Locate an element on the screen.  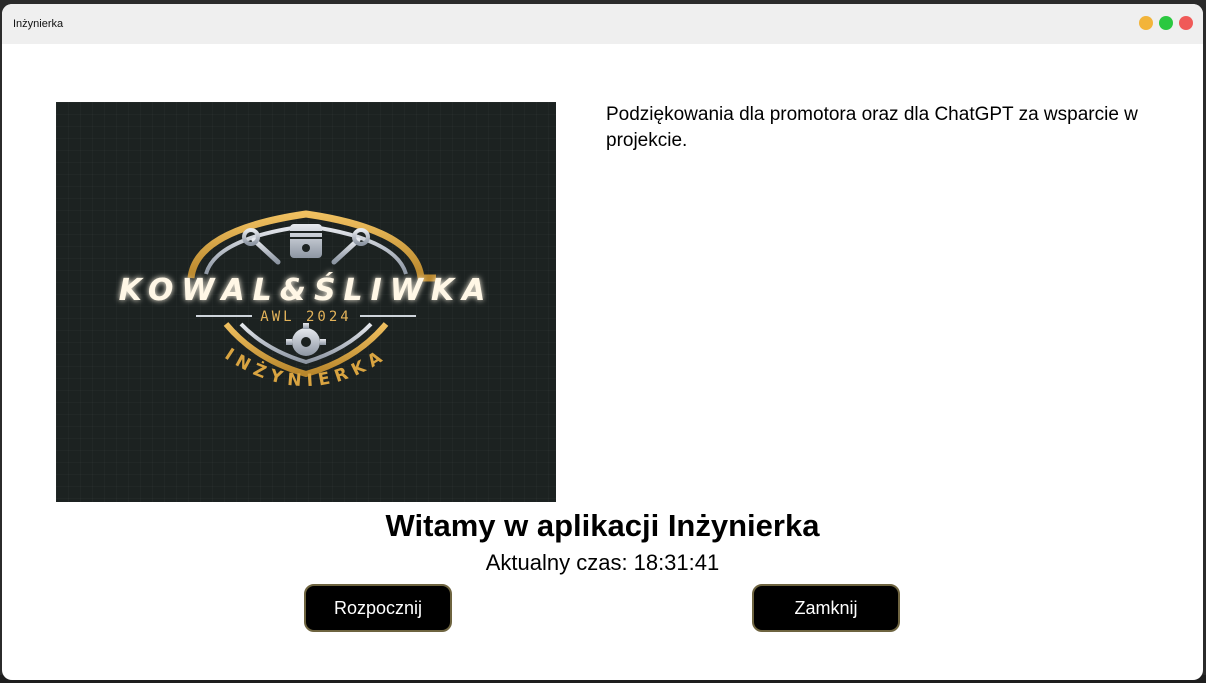
close-button: Zamknij is located at coordinates (826, 608).